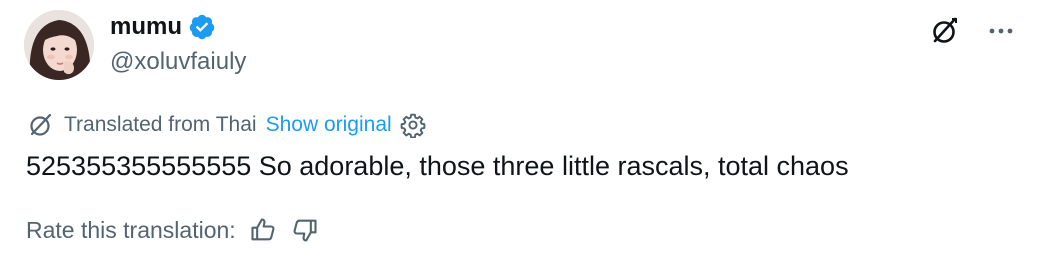 The height and width of the screenshot is (260, 1046). I want to click on author-name-row: mumu, so click(163, 27).